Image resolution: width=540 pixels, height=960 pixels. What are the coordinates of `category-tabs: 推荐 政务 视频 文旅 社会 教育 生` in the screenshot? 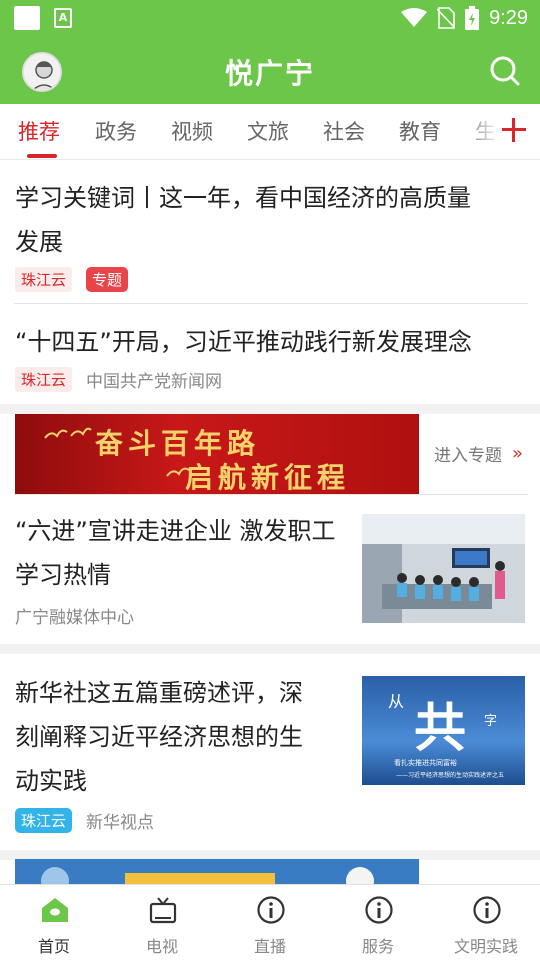 It's located at (270, 132).